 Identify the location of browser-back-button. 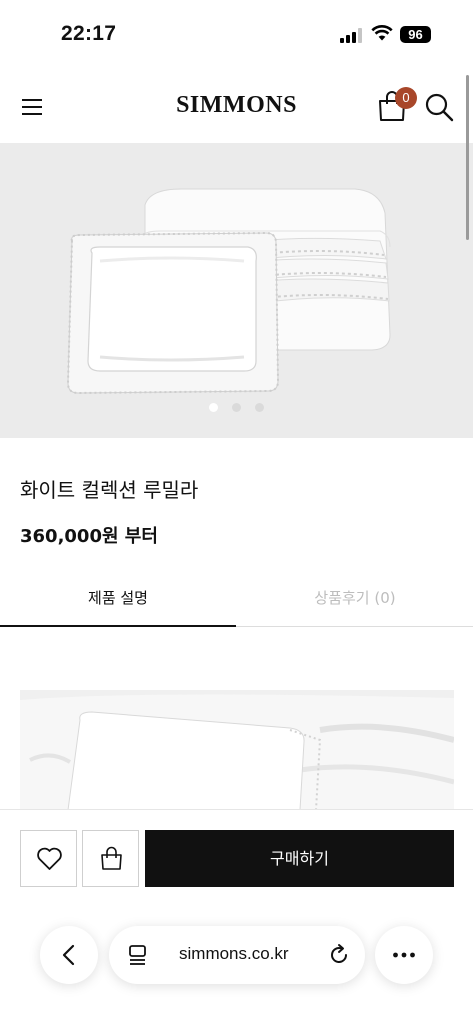
(69, 955).